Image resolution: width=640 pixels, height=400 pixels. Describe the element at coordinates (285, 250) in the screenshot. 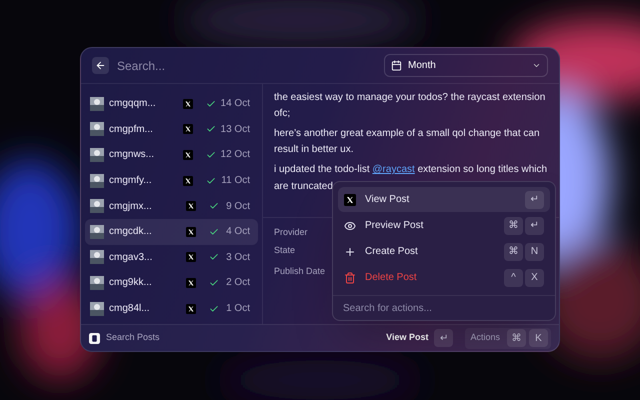

I see `field-label: State` at that location.